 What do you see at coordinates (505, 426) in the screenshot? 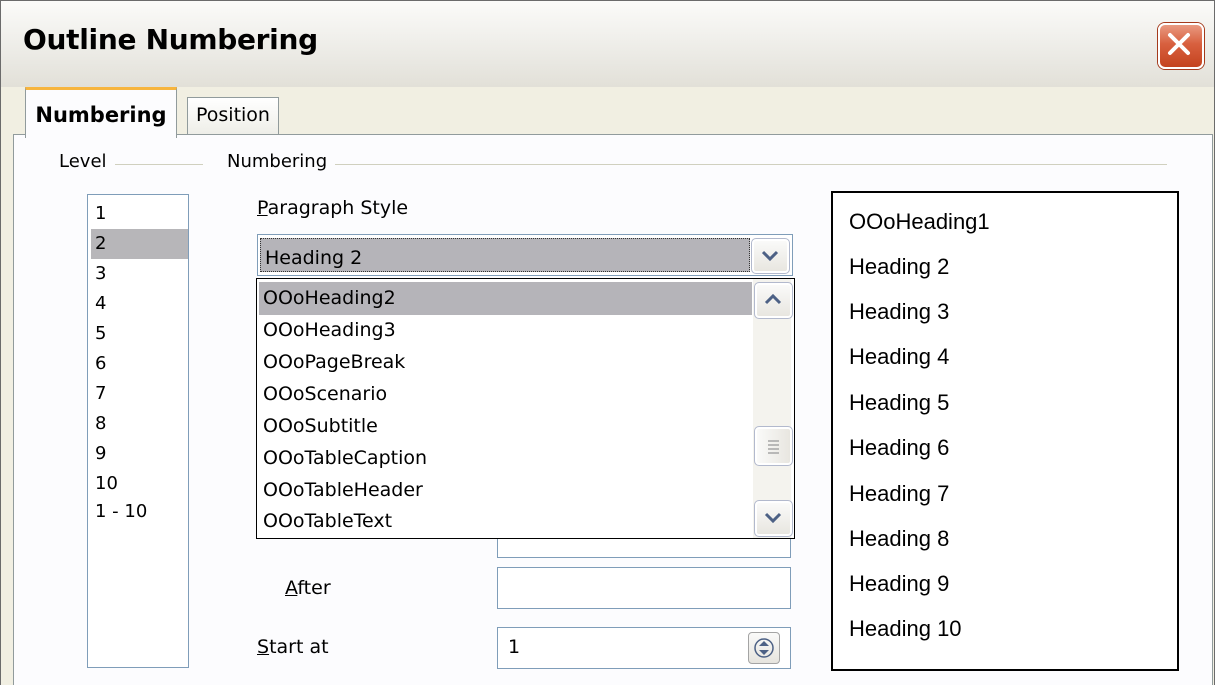
I see `dropdown-option: OOoSubtitle` at bounding box center [505, 426].